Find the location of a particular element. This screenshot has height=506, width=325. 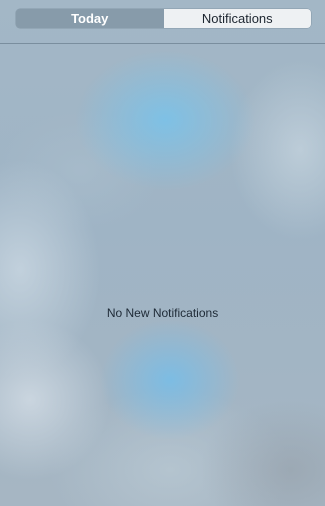

tab-notifications: Notifications is located at coordinates (237, 18).